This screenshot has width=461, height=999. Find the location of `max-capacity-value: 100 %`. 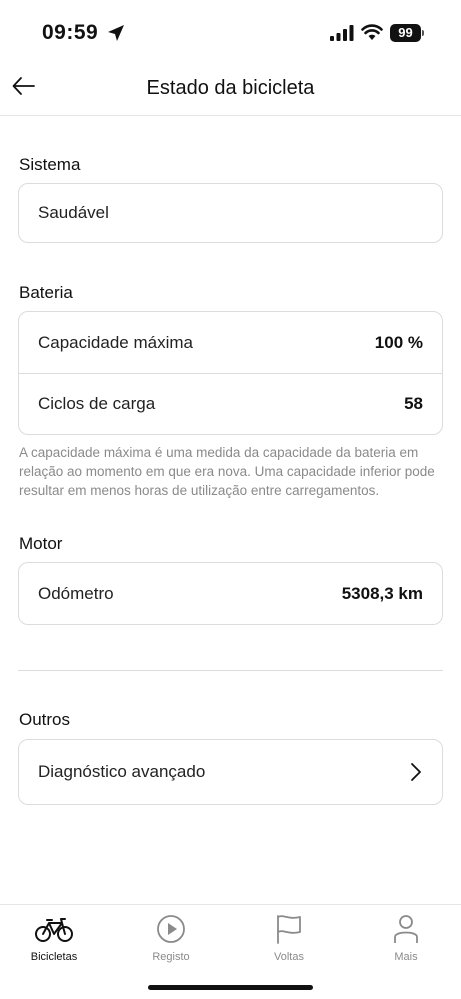

max-capacity-value: 100 % is located at coordinates (398, 342).